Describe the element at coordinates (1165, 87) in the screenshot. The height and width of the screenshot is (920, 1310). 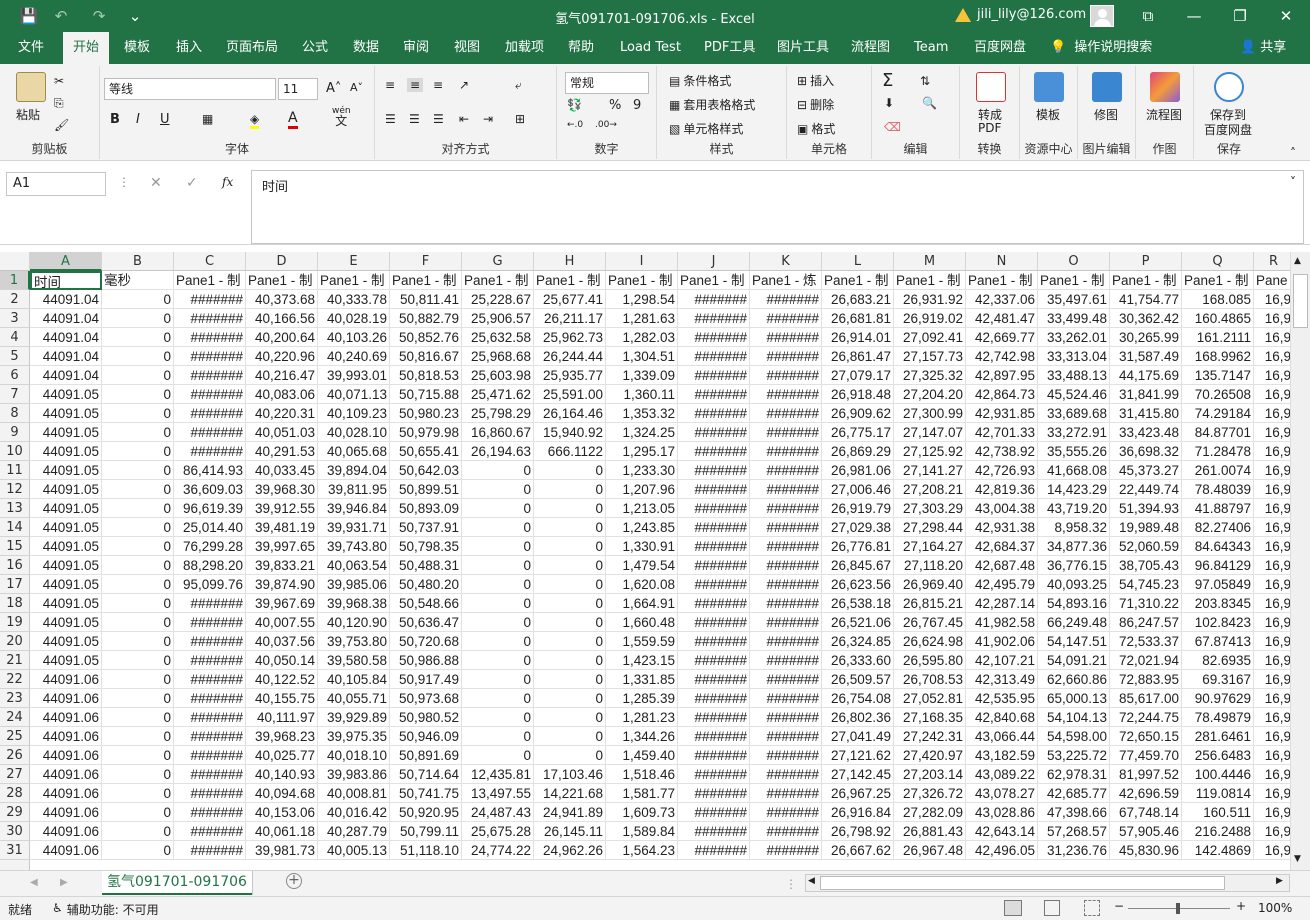
I see `flowchart-icon` at that location.